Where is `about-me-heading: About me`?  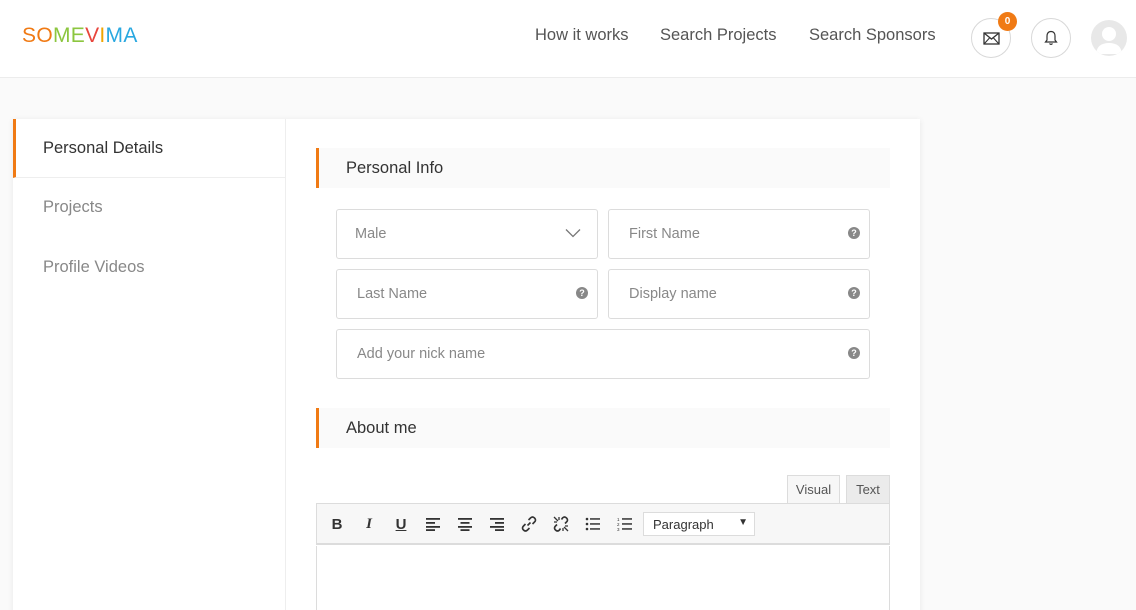 about-me-heading: About me is located at coordinates (603, 428).